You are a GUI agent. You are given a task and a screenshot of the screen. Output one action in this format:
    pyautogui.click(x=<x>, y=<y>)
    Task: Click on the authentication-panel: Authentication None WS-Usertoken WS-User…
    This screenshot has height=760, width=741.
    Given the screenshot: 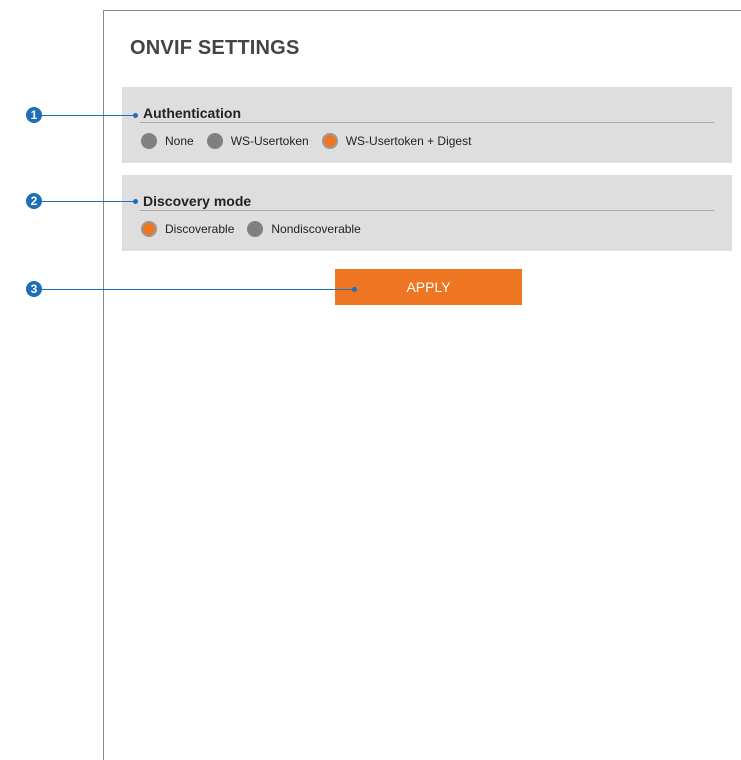 What is the action you would take?
    pyautogui.click(x=427, y=125)
    